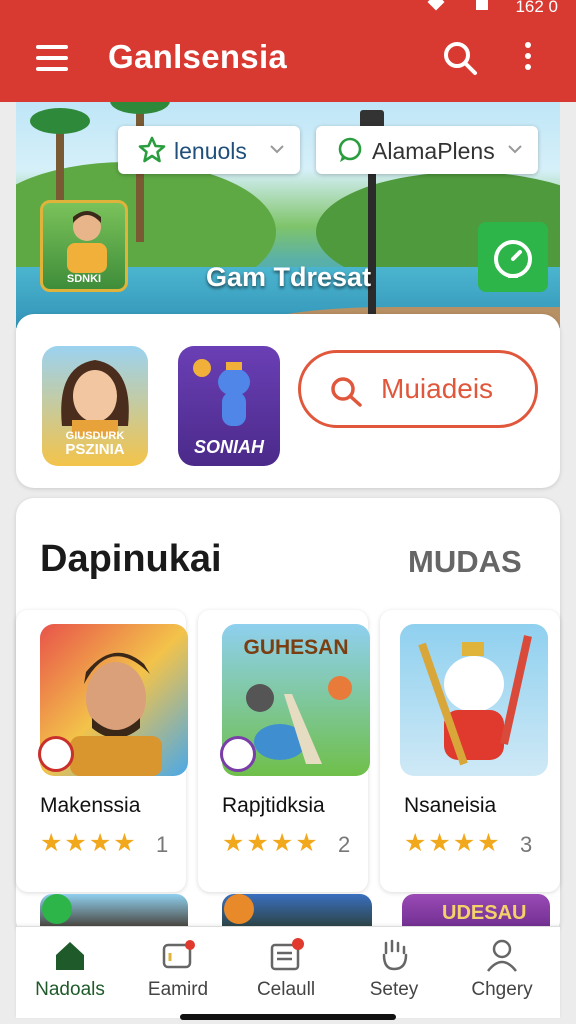 The width and height of the screenshot is (576, 1024). Describe the element at coordinates (162, 844) in the screenshot. I see `rating-count: 1` at that location.